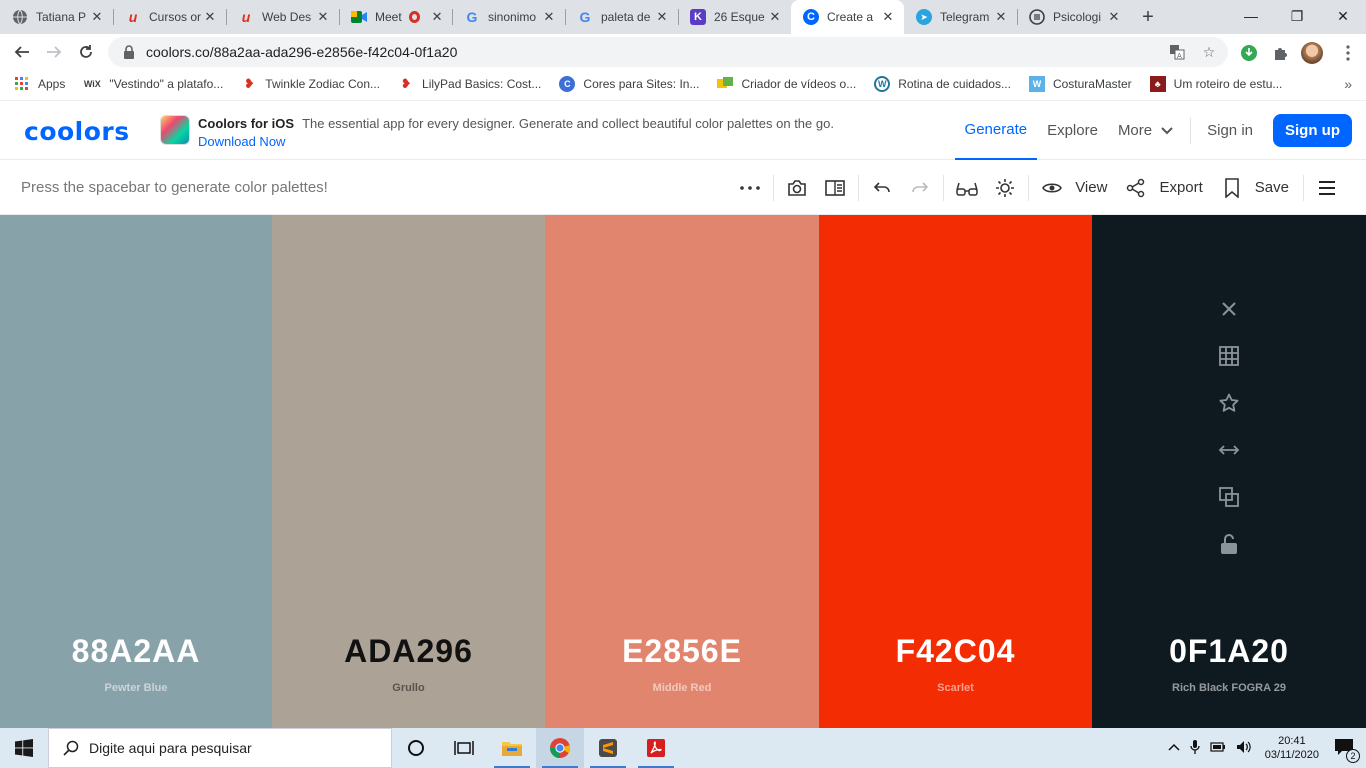 This screenshot has height=768, width=1366. What do you see at coordinates (395, 17) in the screenshot?
I see `tab-meet: Meet ✕` at bounding box center [395, 17].